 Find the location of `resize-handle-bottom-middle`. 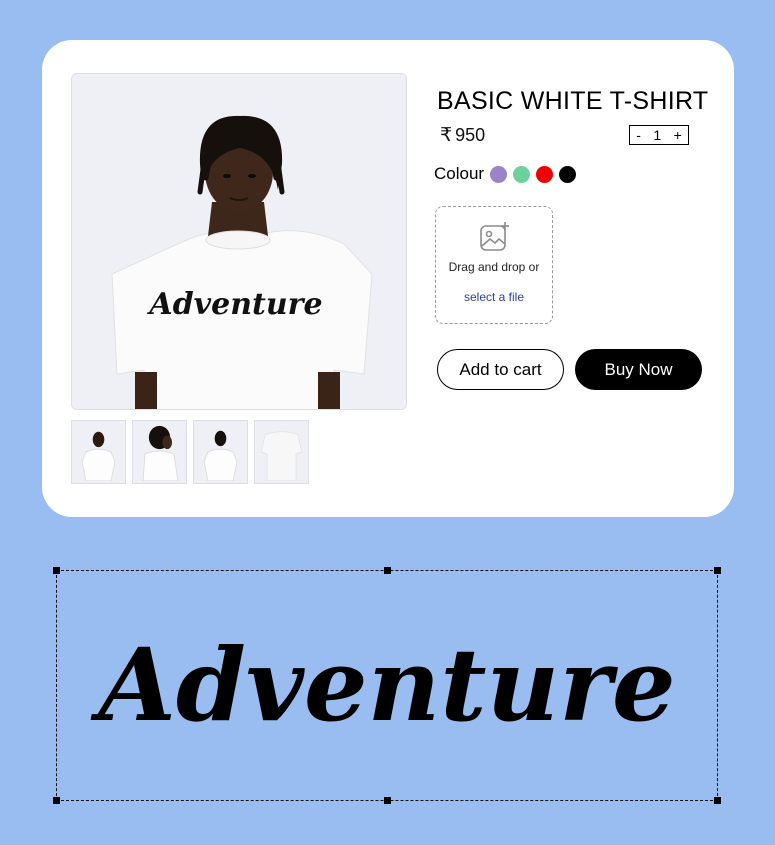

resize-handle-bottom-middle is located at coordinates (387, 800).